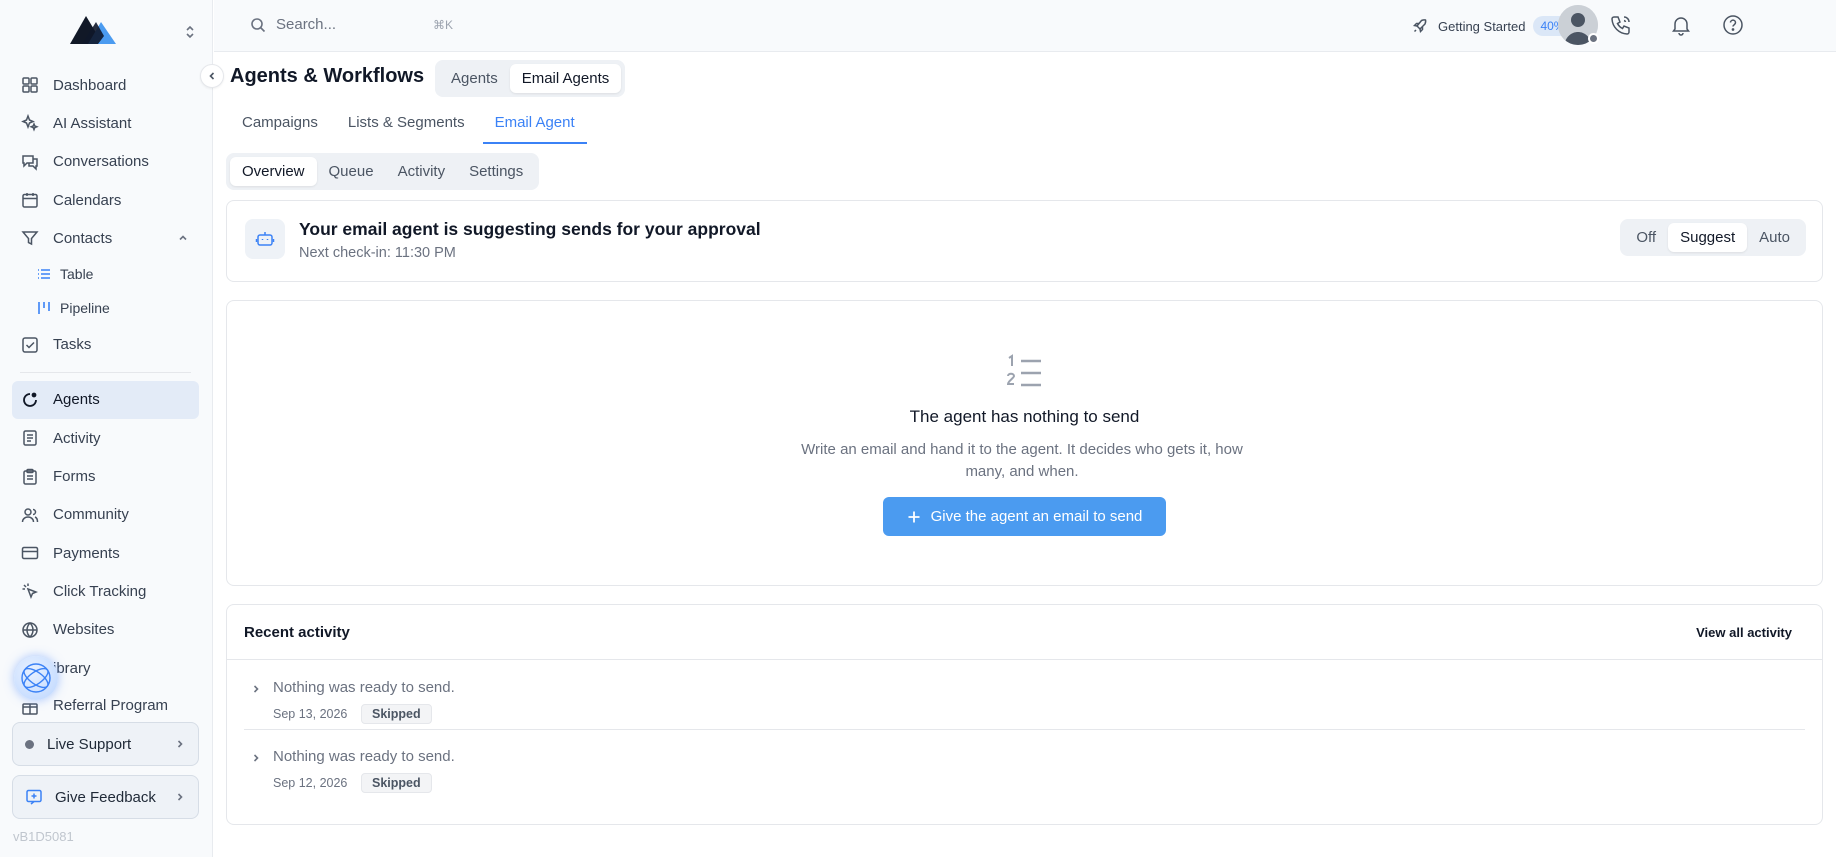 The height and width of the screenshot is (857, 1836). I want to click on sidebar-item-contacts: Contacts, so click(105, 238).